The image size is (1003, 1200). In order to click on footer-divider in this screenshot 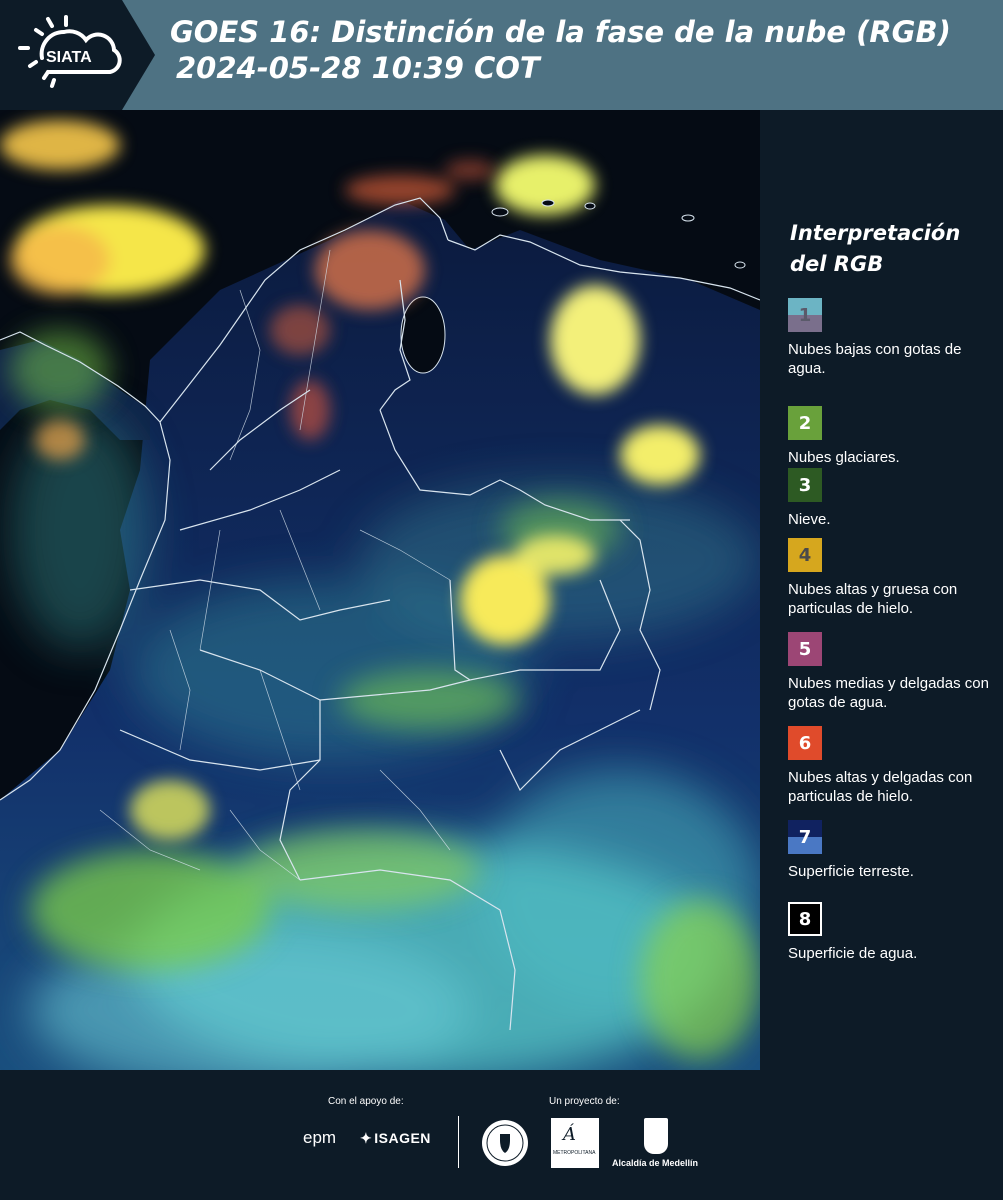, I will do `click(458, 1142)`.